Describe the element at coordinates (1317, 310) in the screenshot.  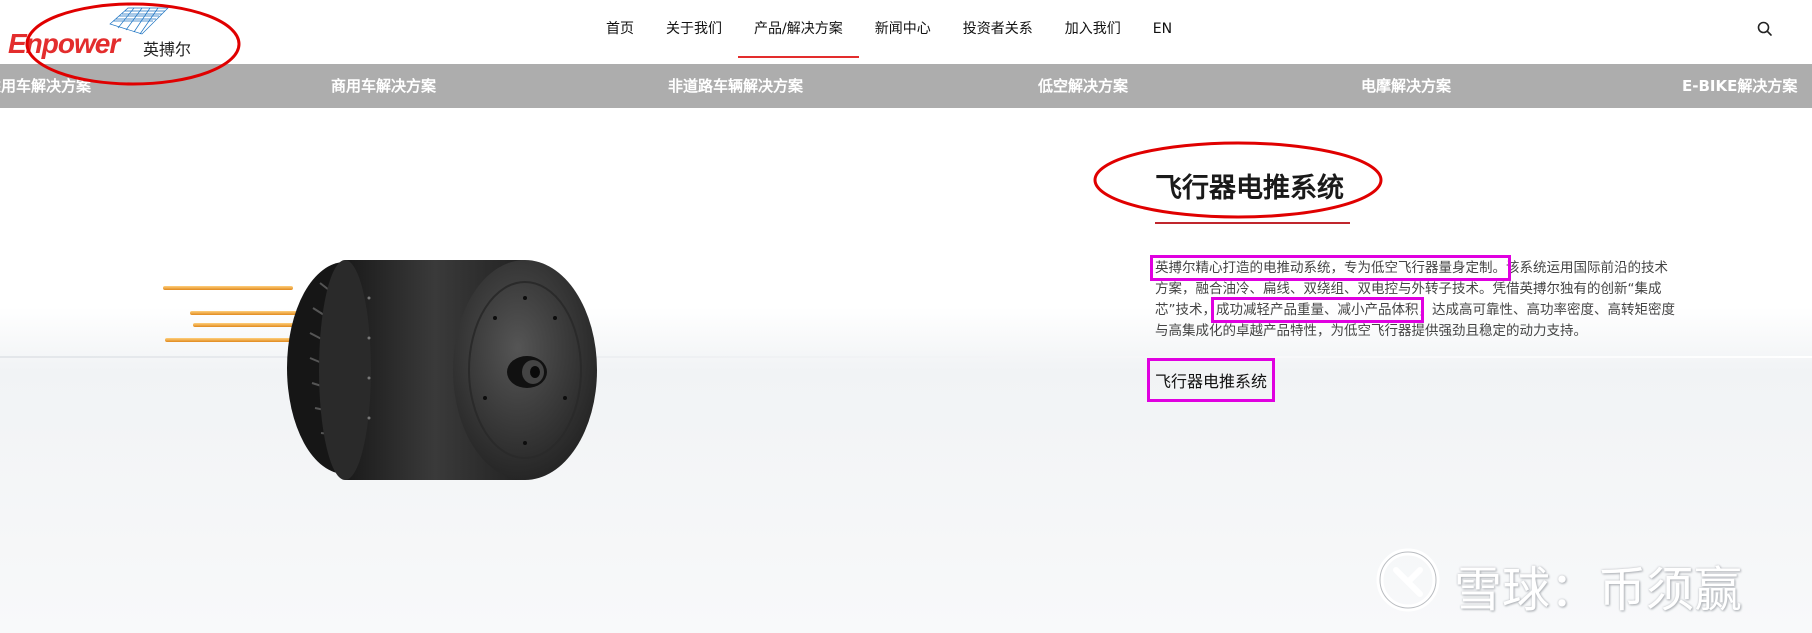
I see `desc-highlight-benefit: 成功减轻产品重量、减小产品体积` at that location.